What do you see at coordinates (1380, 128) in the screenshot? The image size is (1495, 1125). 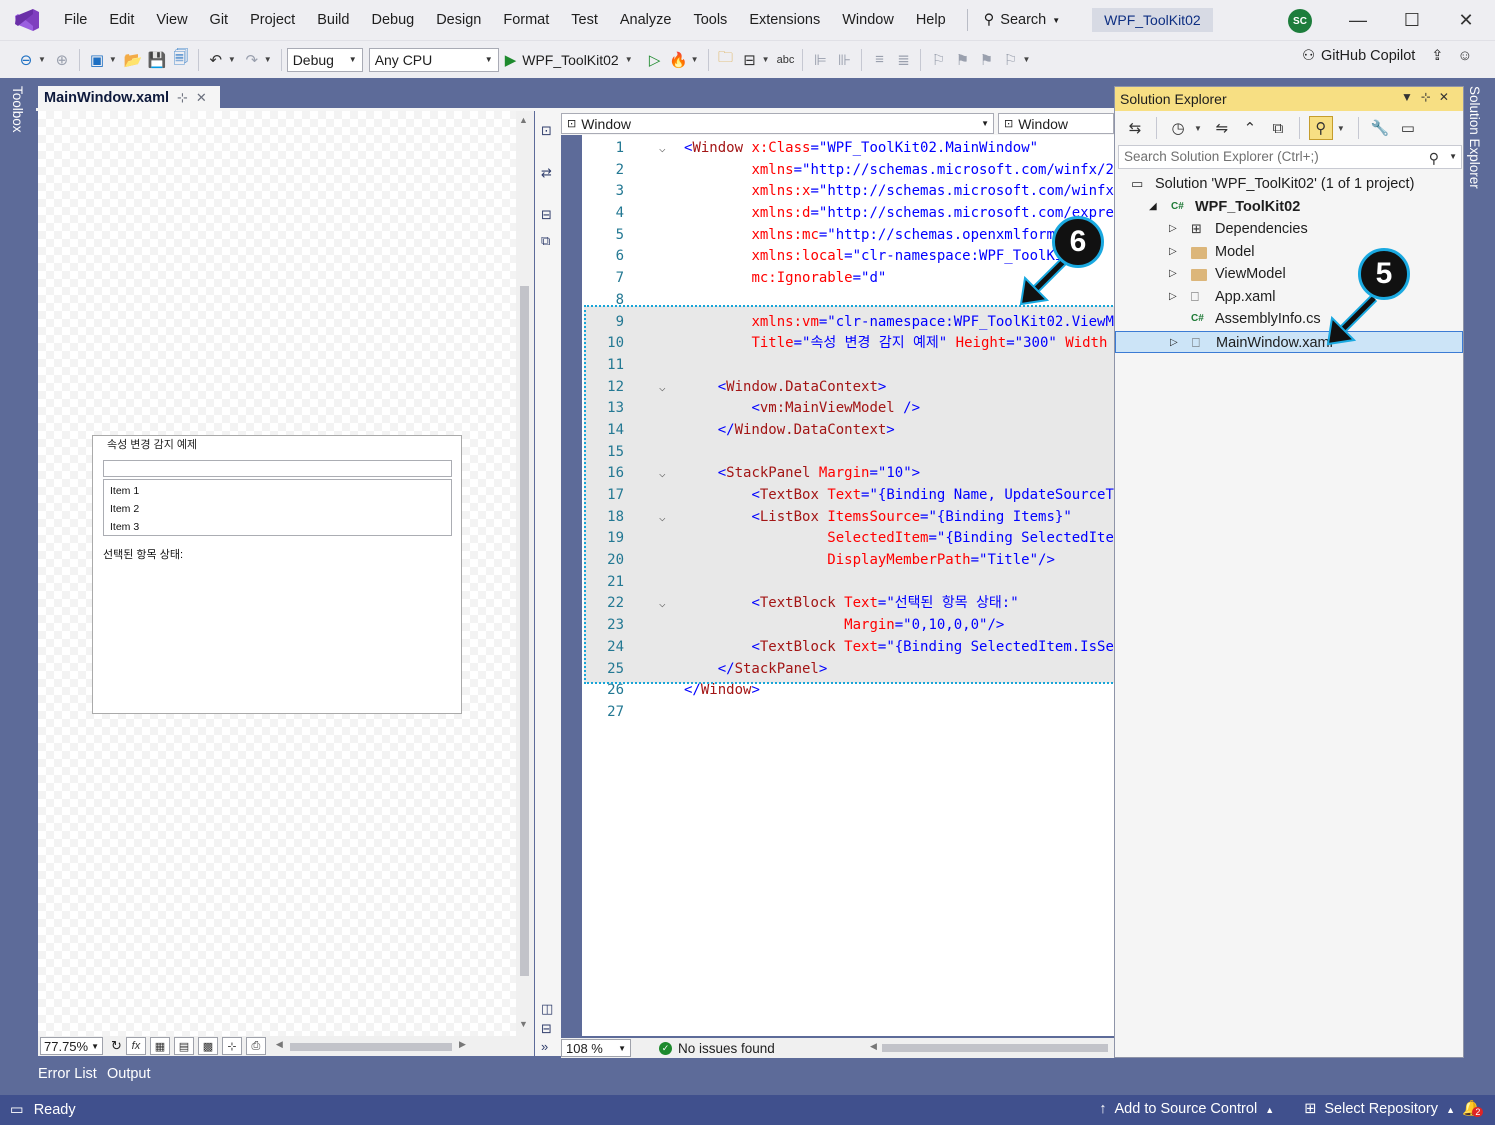 I see `properties-icon: 🔧` at bounding box center [1380, 128].